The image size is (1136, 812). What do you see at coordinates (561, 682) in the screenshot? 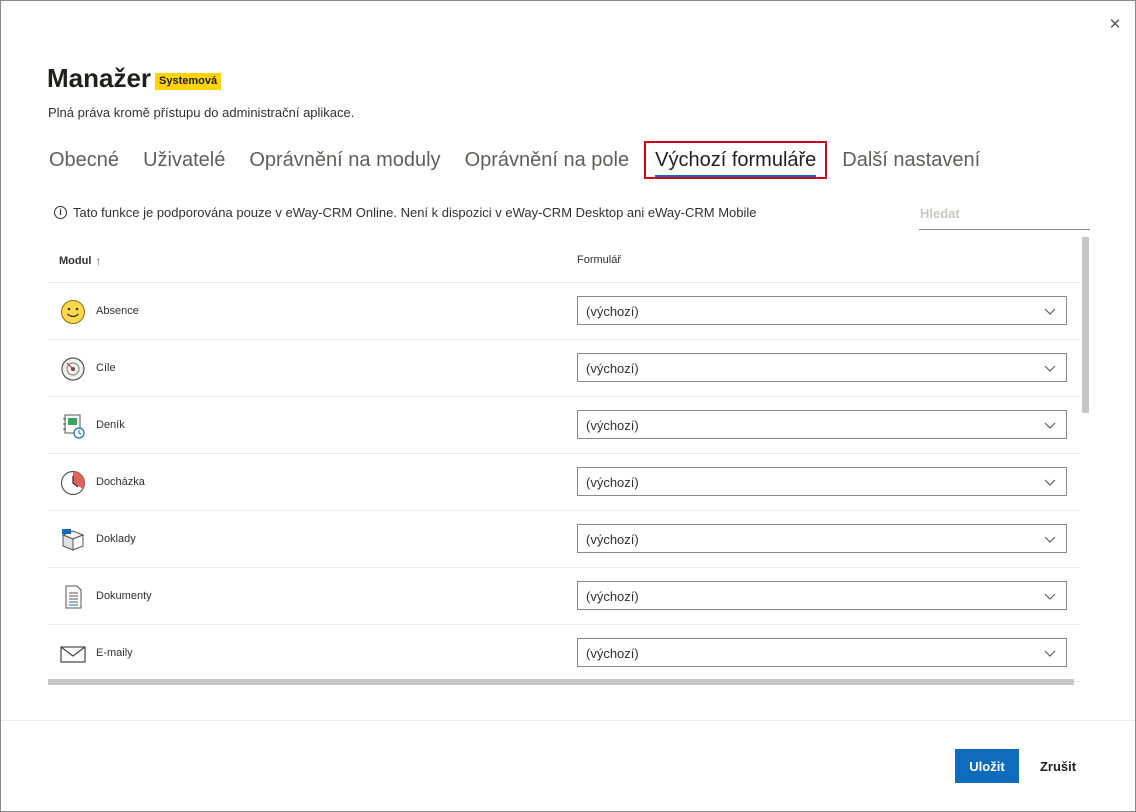
I see `horizontal-scrollbar` at bounding box center [561, 682].